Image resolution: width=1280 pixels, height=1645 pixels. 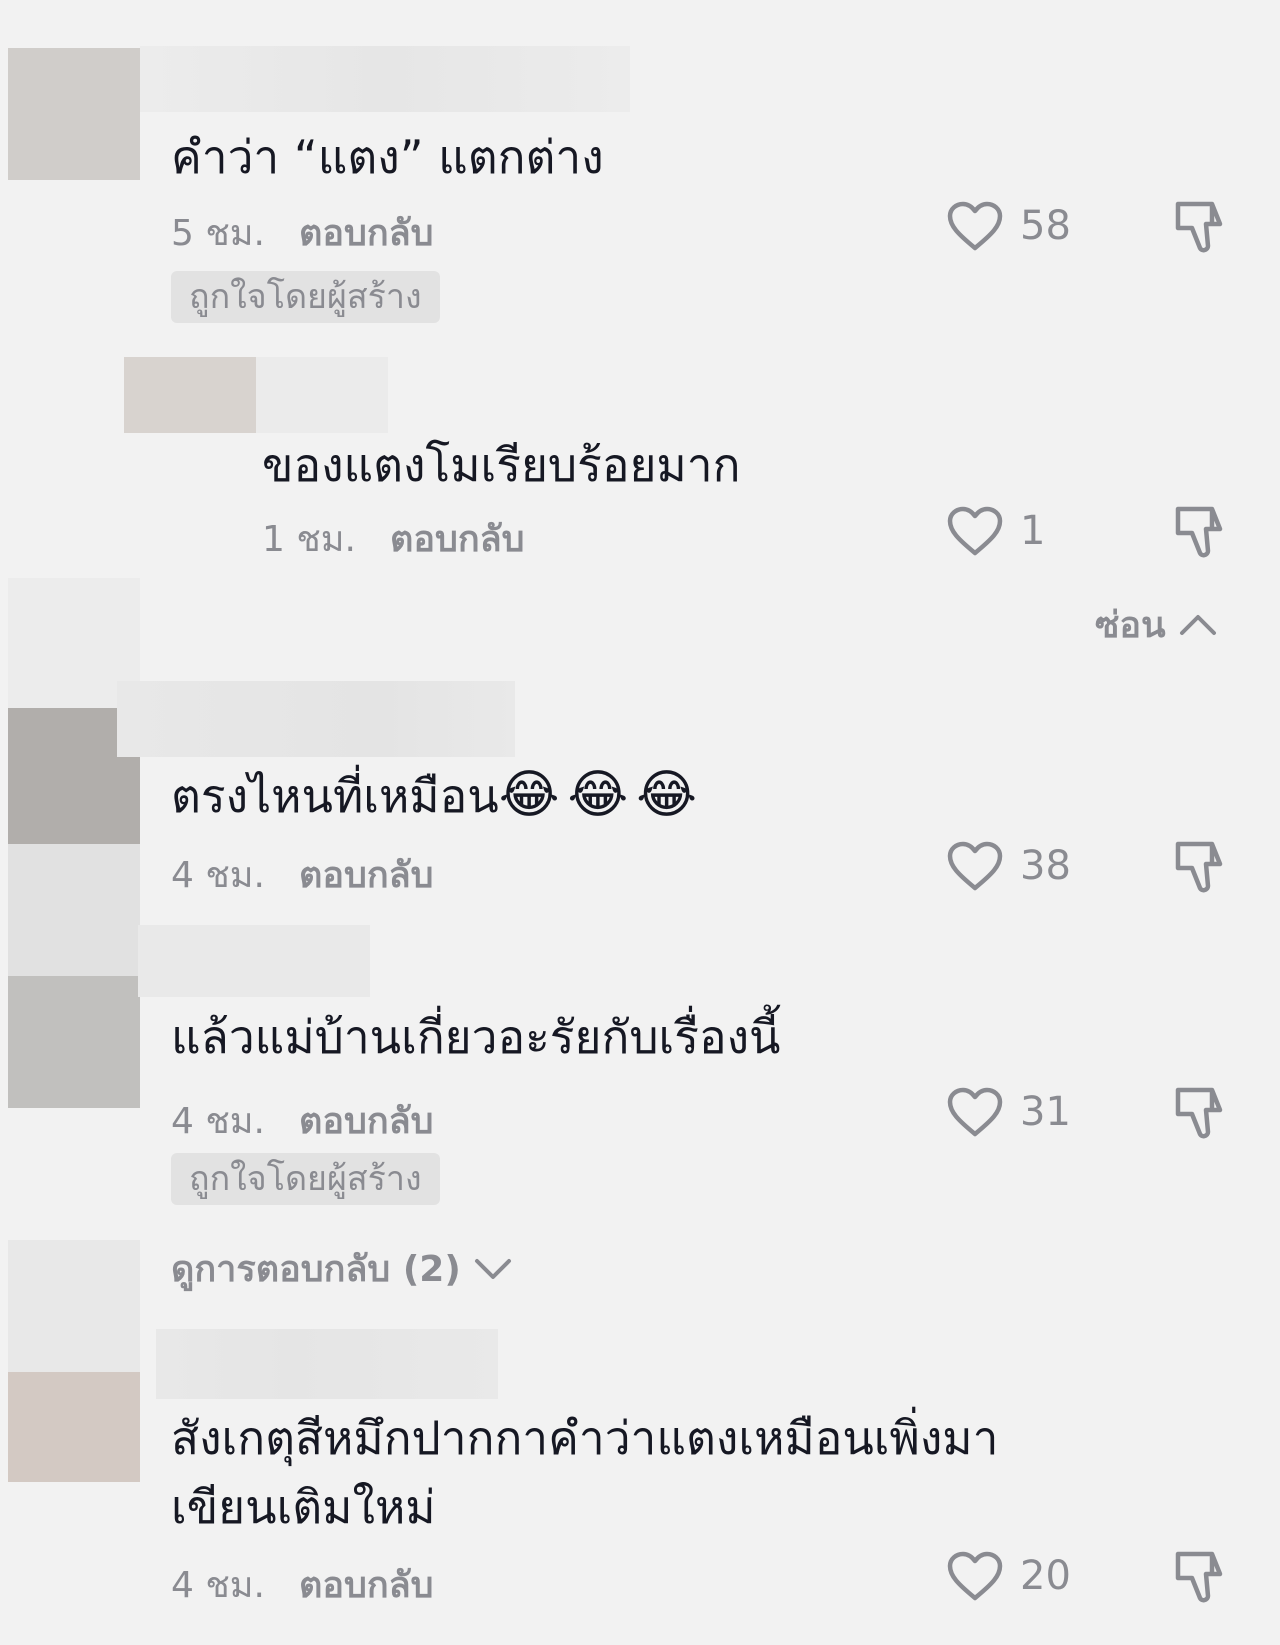 I want to click on like-count: 1, so click(x=1033, y=531).